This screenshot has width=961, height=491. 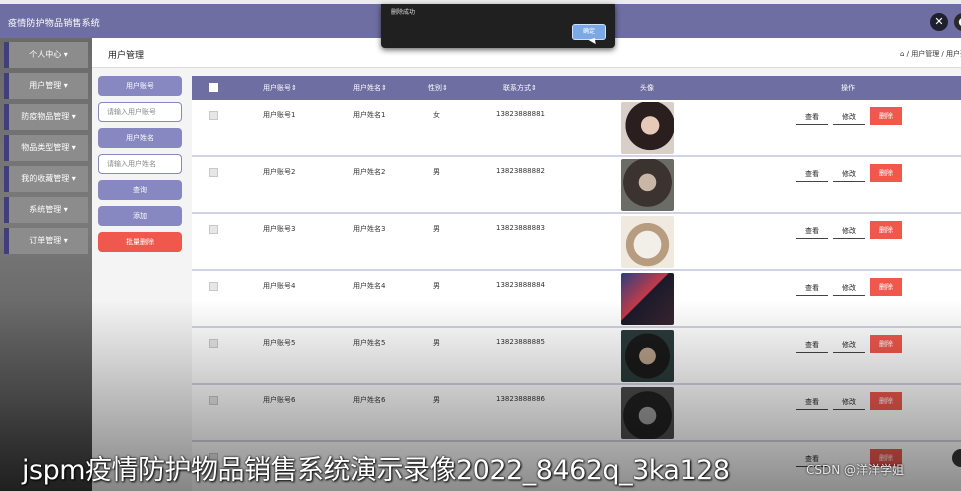 I want to click on sidebar-item-user-management: 用户管理 ▾, so click(x=46, y=86).